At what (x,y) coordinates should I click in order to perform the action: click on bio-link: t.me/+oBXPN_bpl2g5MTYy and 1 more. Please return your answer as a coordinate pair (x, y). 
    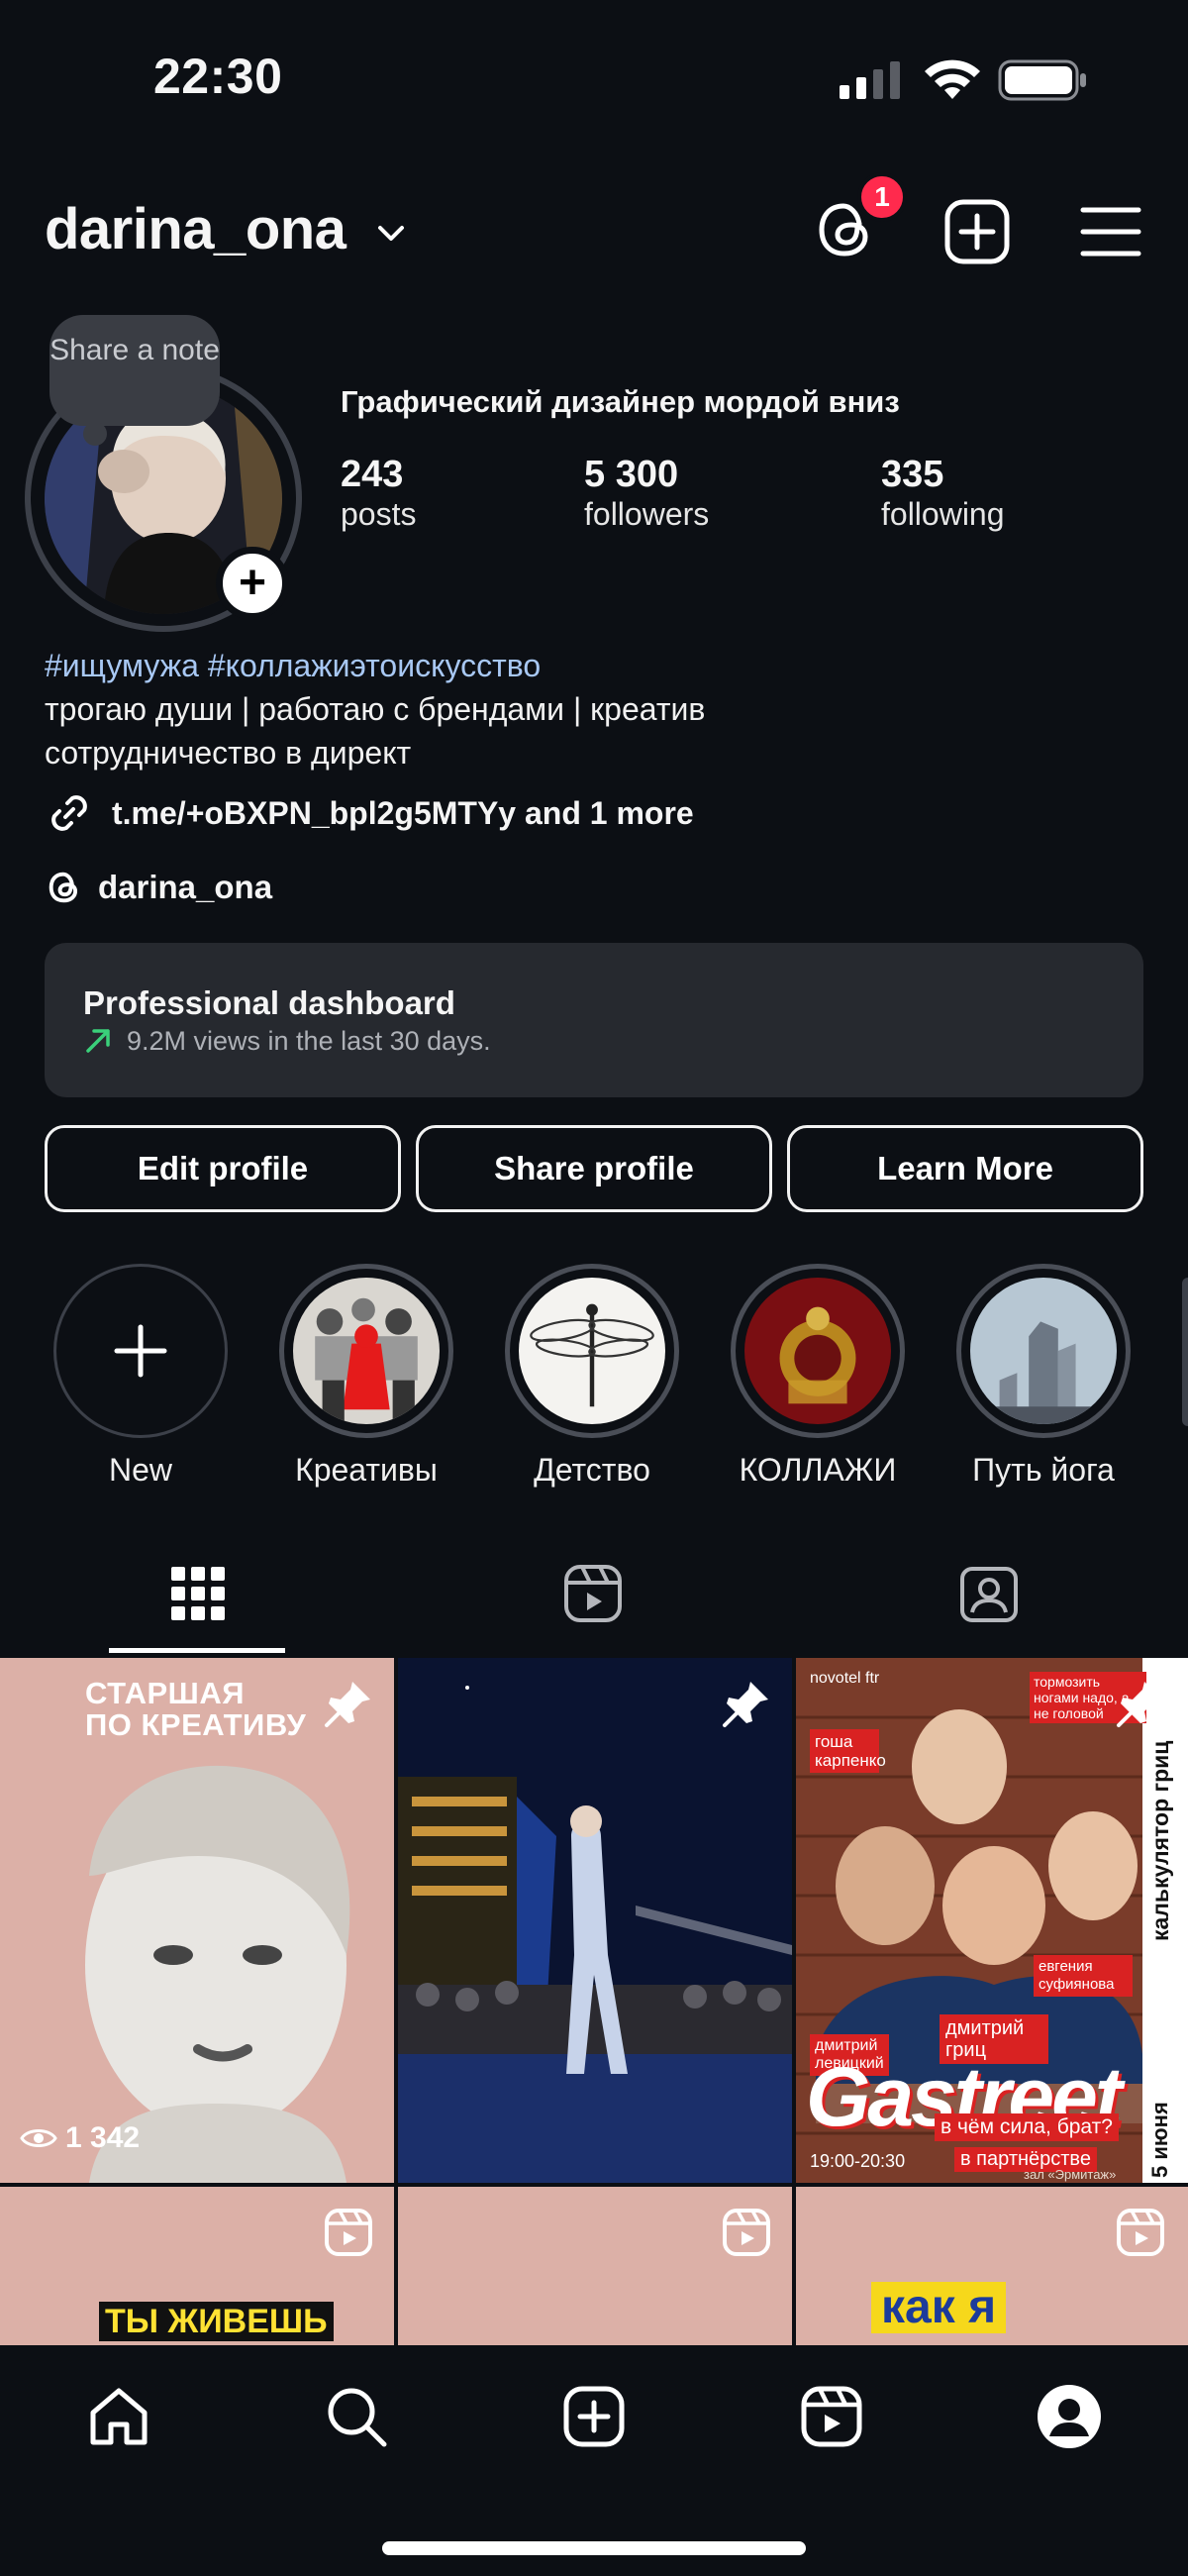
    Looking at the image, I should click on (370, 813).